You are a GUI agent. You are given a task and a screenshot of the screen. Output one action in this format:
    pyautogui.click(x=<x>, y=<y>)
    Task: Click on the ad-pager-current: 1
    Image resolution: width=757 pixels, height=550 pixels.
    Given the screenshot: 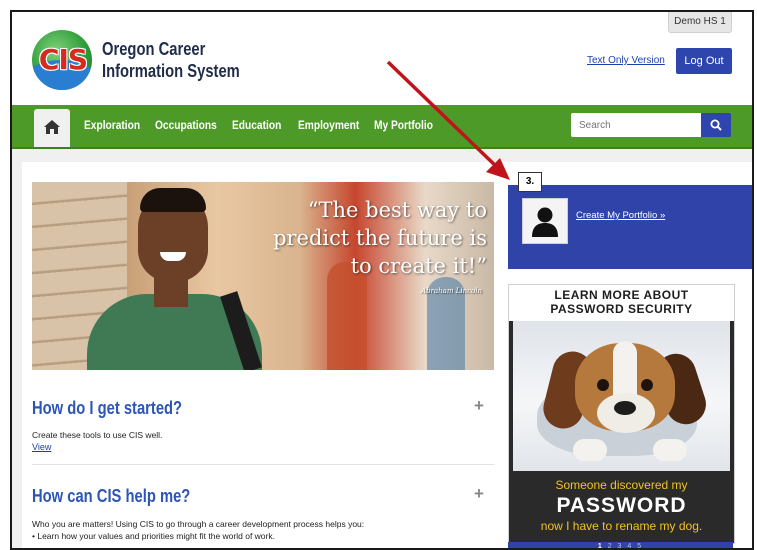 What is the action you would take?
    pyautogui.click(x=601, y=545)
    